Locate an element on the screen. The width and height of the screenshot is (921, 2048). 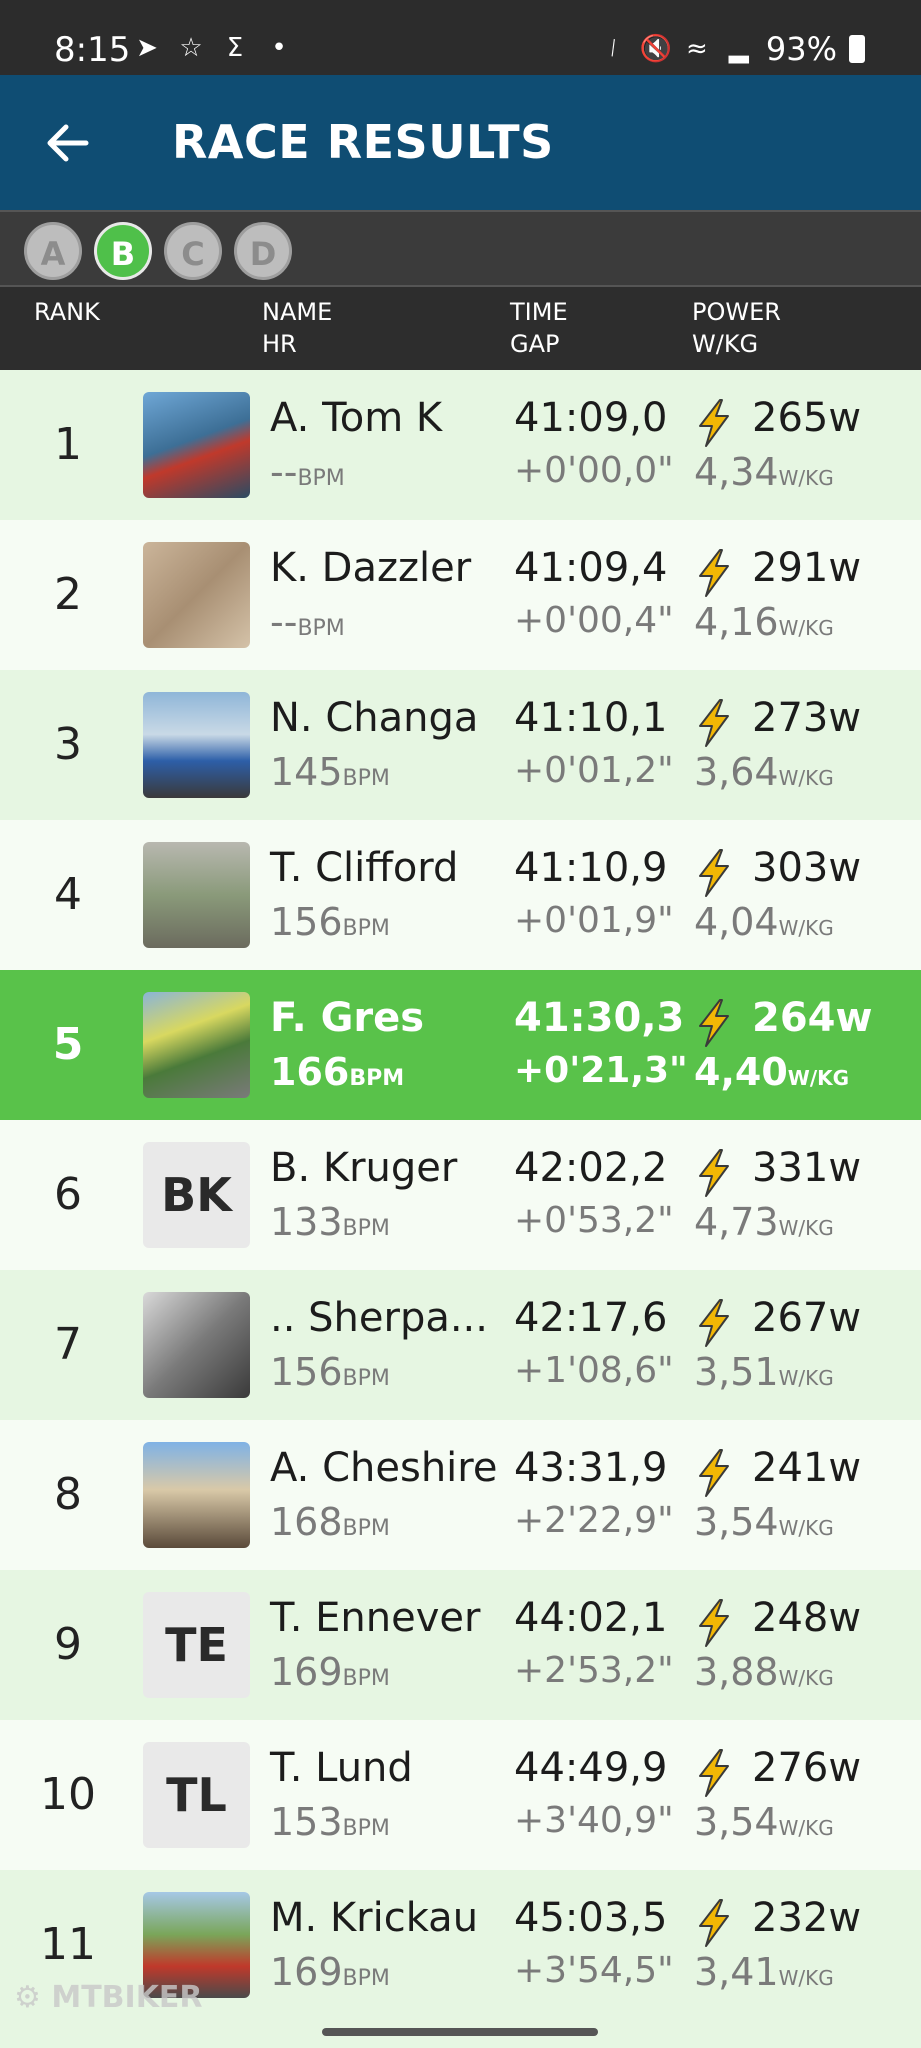
heart-rate: 153BPM is located at coordinates (330, 1822).